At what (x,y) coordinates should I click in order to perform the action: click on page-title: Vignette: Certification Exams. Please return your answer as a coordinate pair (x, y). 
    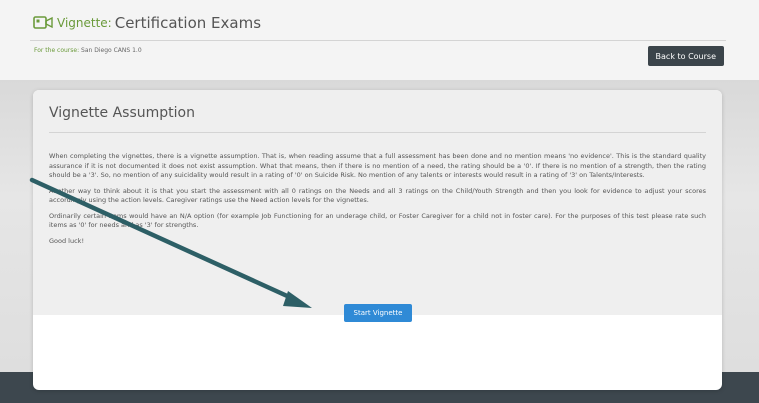
    Looking at the image, I should click on (147, 23).